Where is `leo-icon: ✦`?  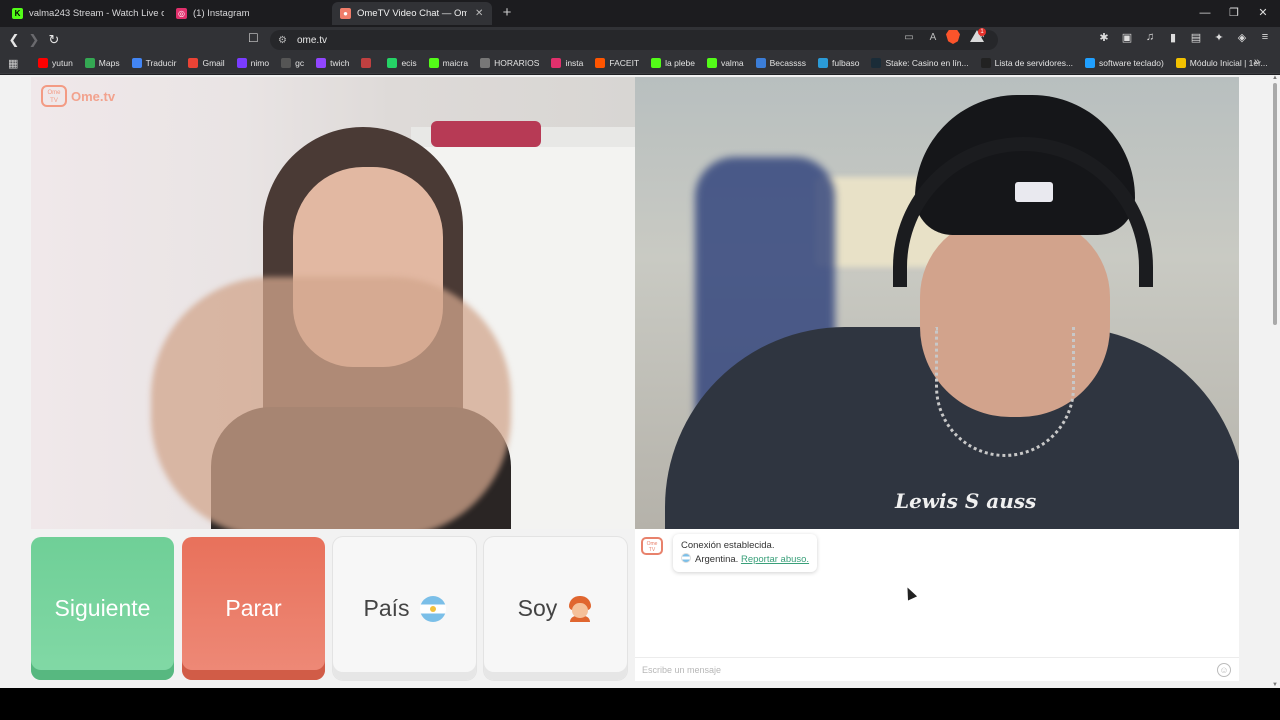 leo-icon: ✦ is located at coordinates (1219, 37).